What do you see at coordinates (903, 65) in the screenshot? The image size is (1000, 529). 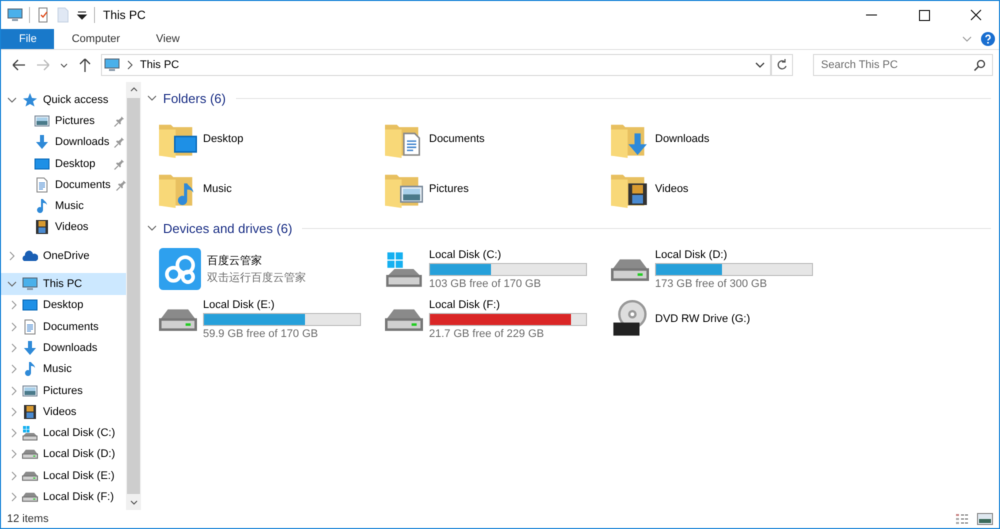 I see `search-field: Search This PC` at bounding box center [903, 65].